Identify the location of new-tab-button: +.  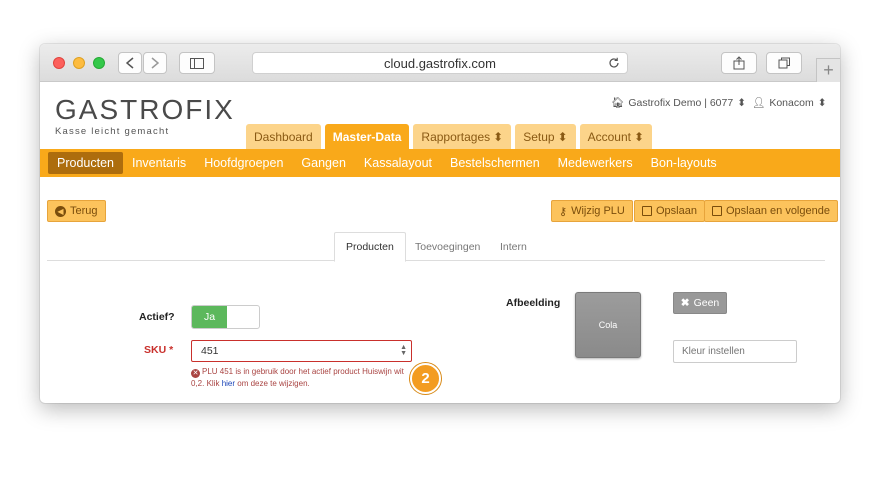
(828, 70).